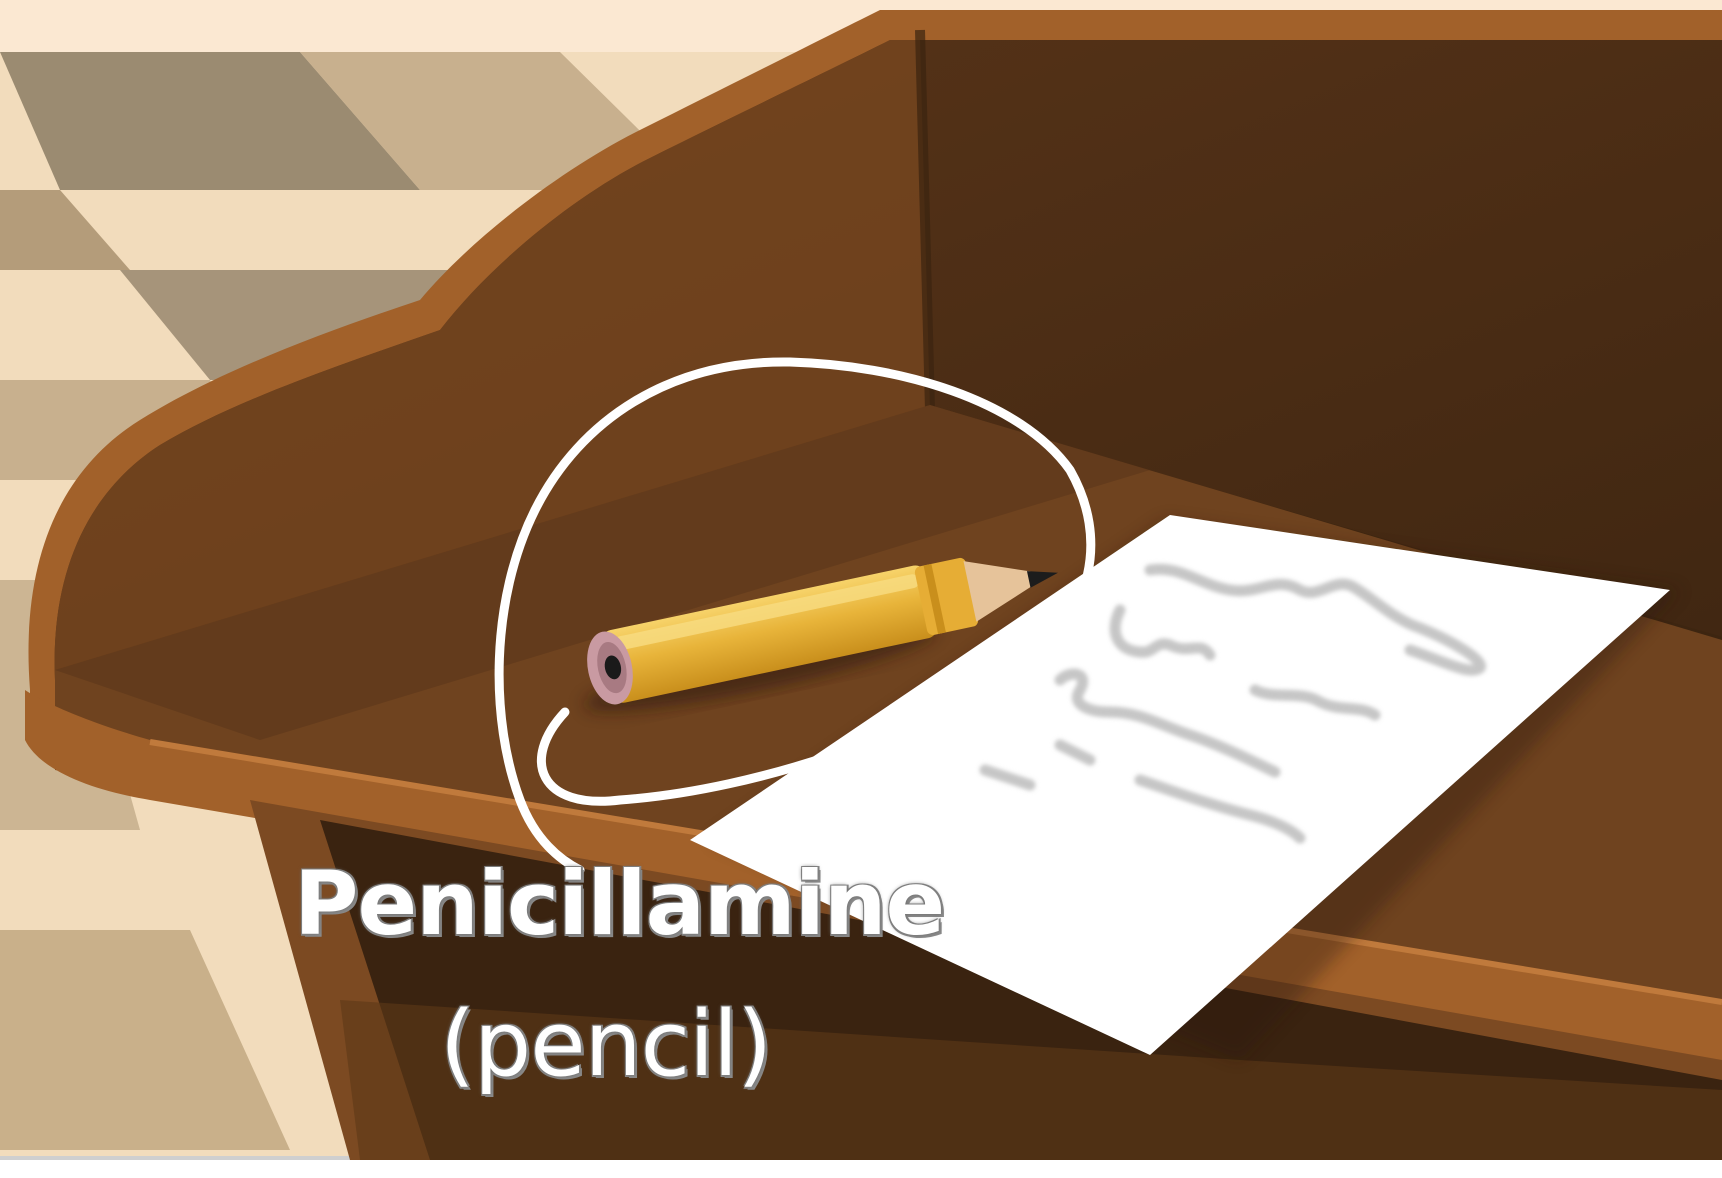 Image resolution: width=1722 pixels, height=1178 pixels. What do you see at coordinates (861, 1168) in the screenshot?
I see `bottom-strip` at bounding box center [861, 1168].